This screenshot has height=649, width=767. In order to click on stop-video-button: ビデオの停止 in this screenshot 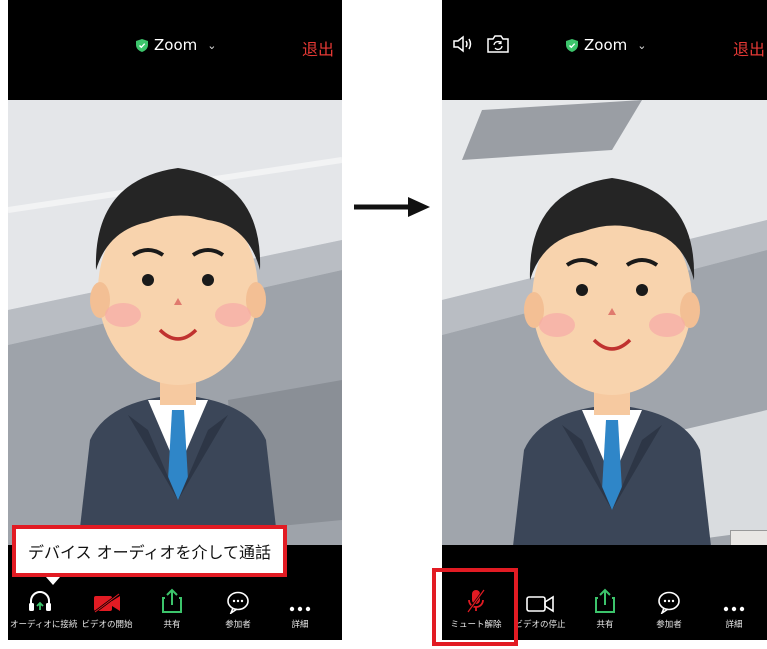, I will do `click(540, 609)`.